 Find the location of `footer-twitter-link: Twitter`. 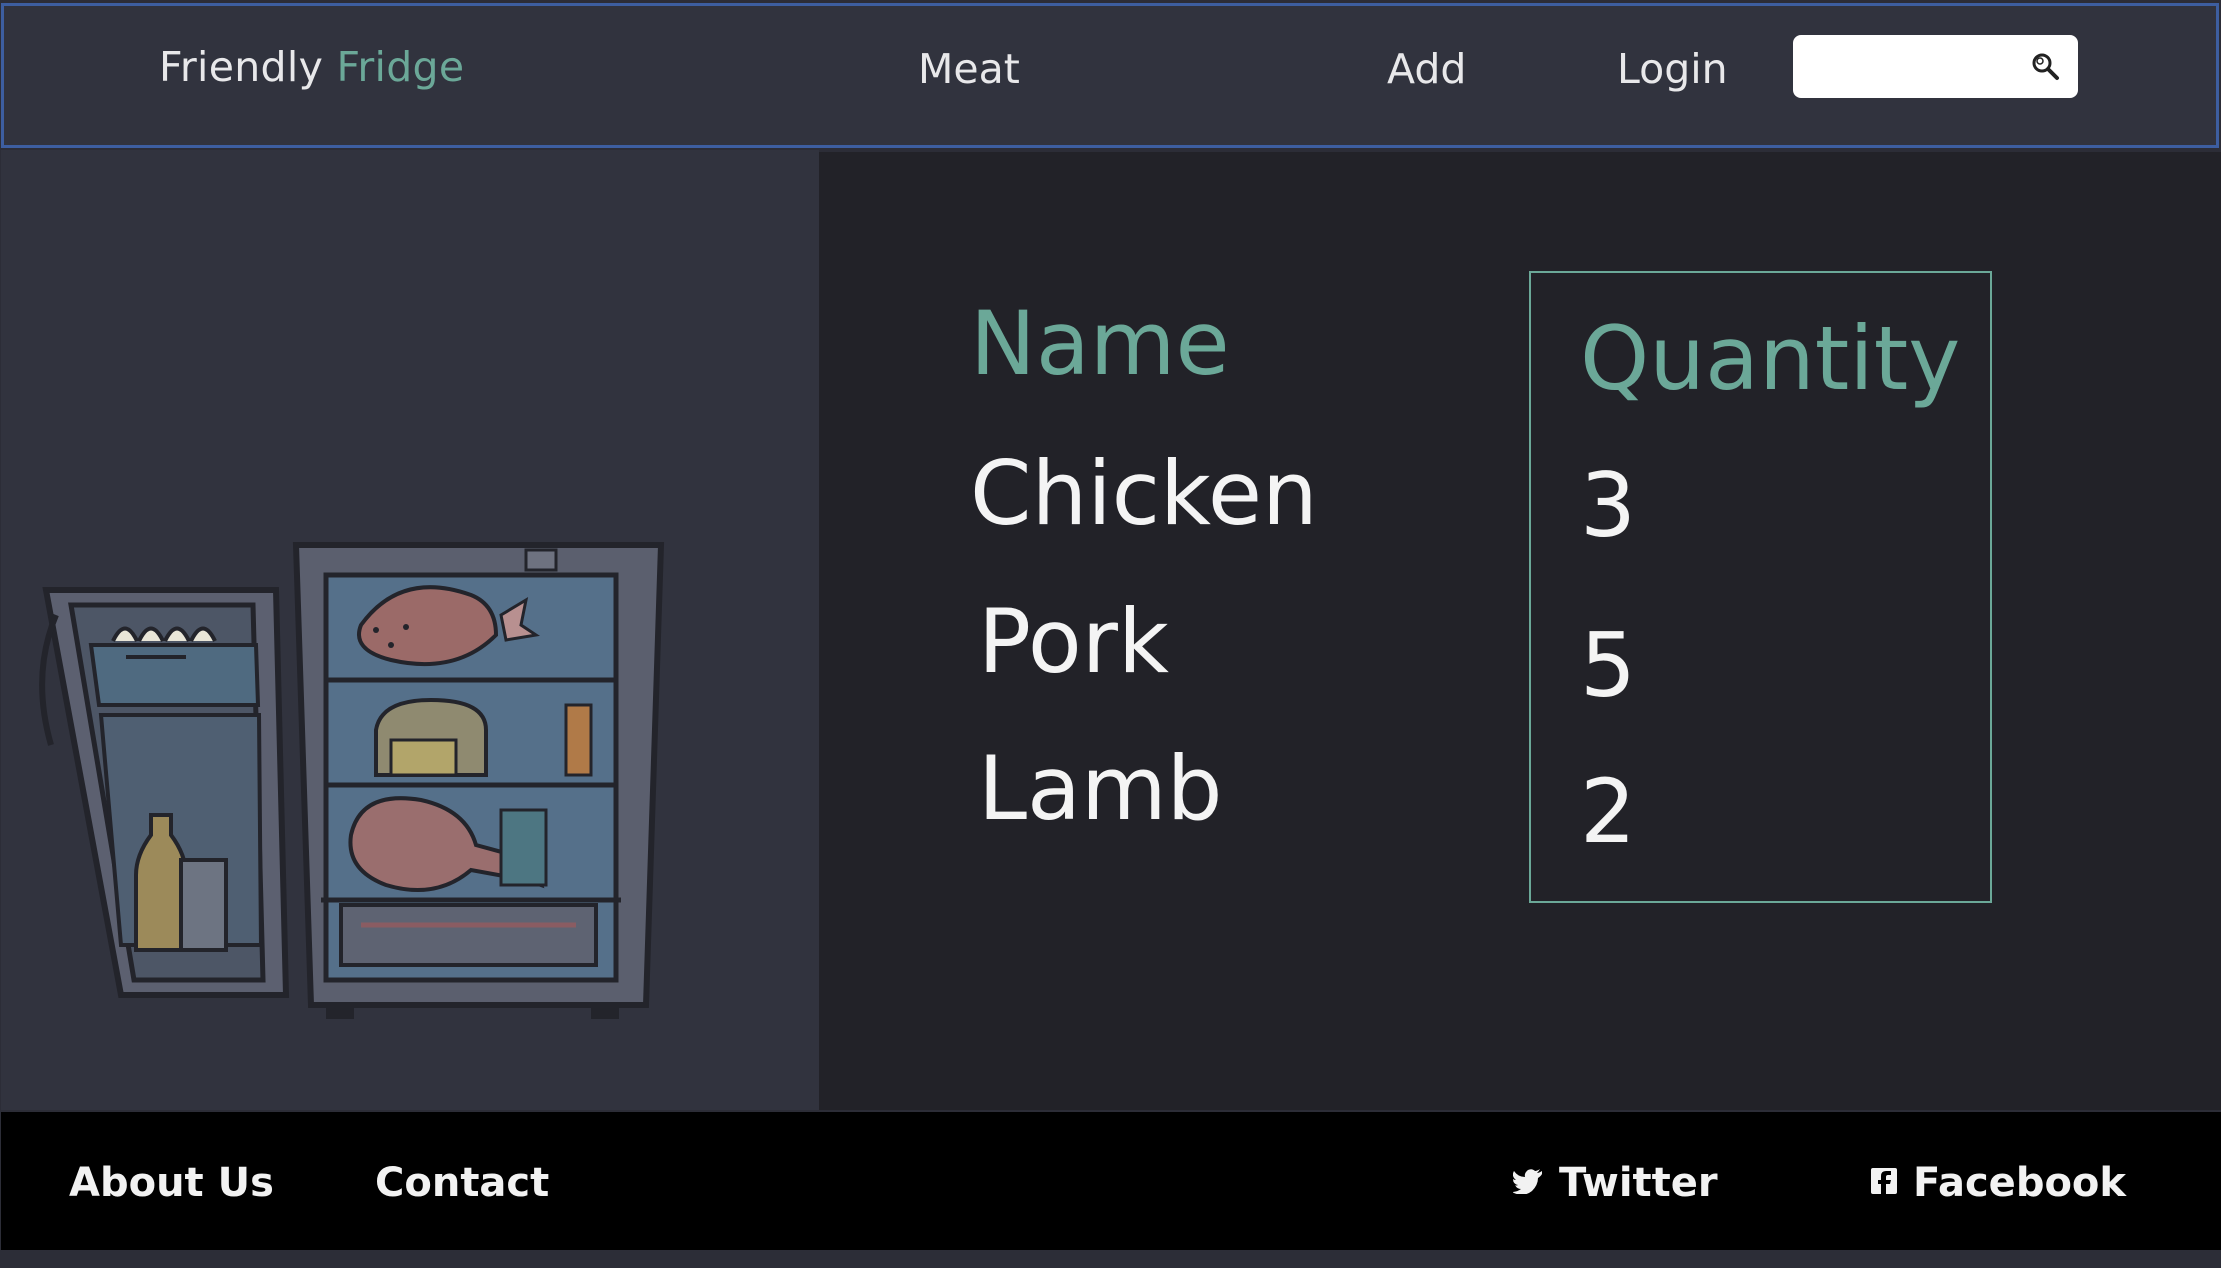

footer-twitter-link: Twitter is located at coordinates (1615, 1183).